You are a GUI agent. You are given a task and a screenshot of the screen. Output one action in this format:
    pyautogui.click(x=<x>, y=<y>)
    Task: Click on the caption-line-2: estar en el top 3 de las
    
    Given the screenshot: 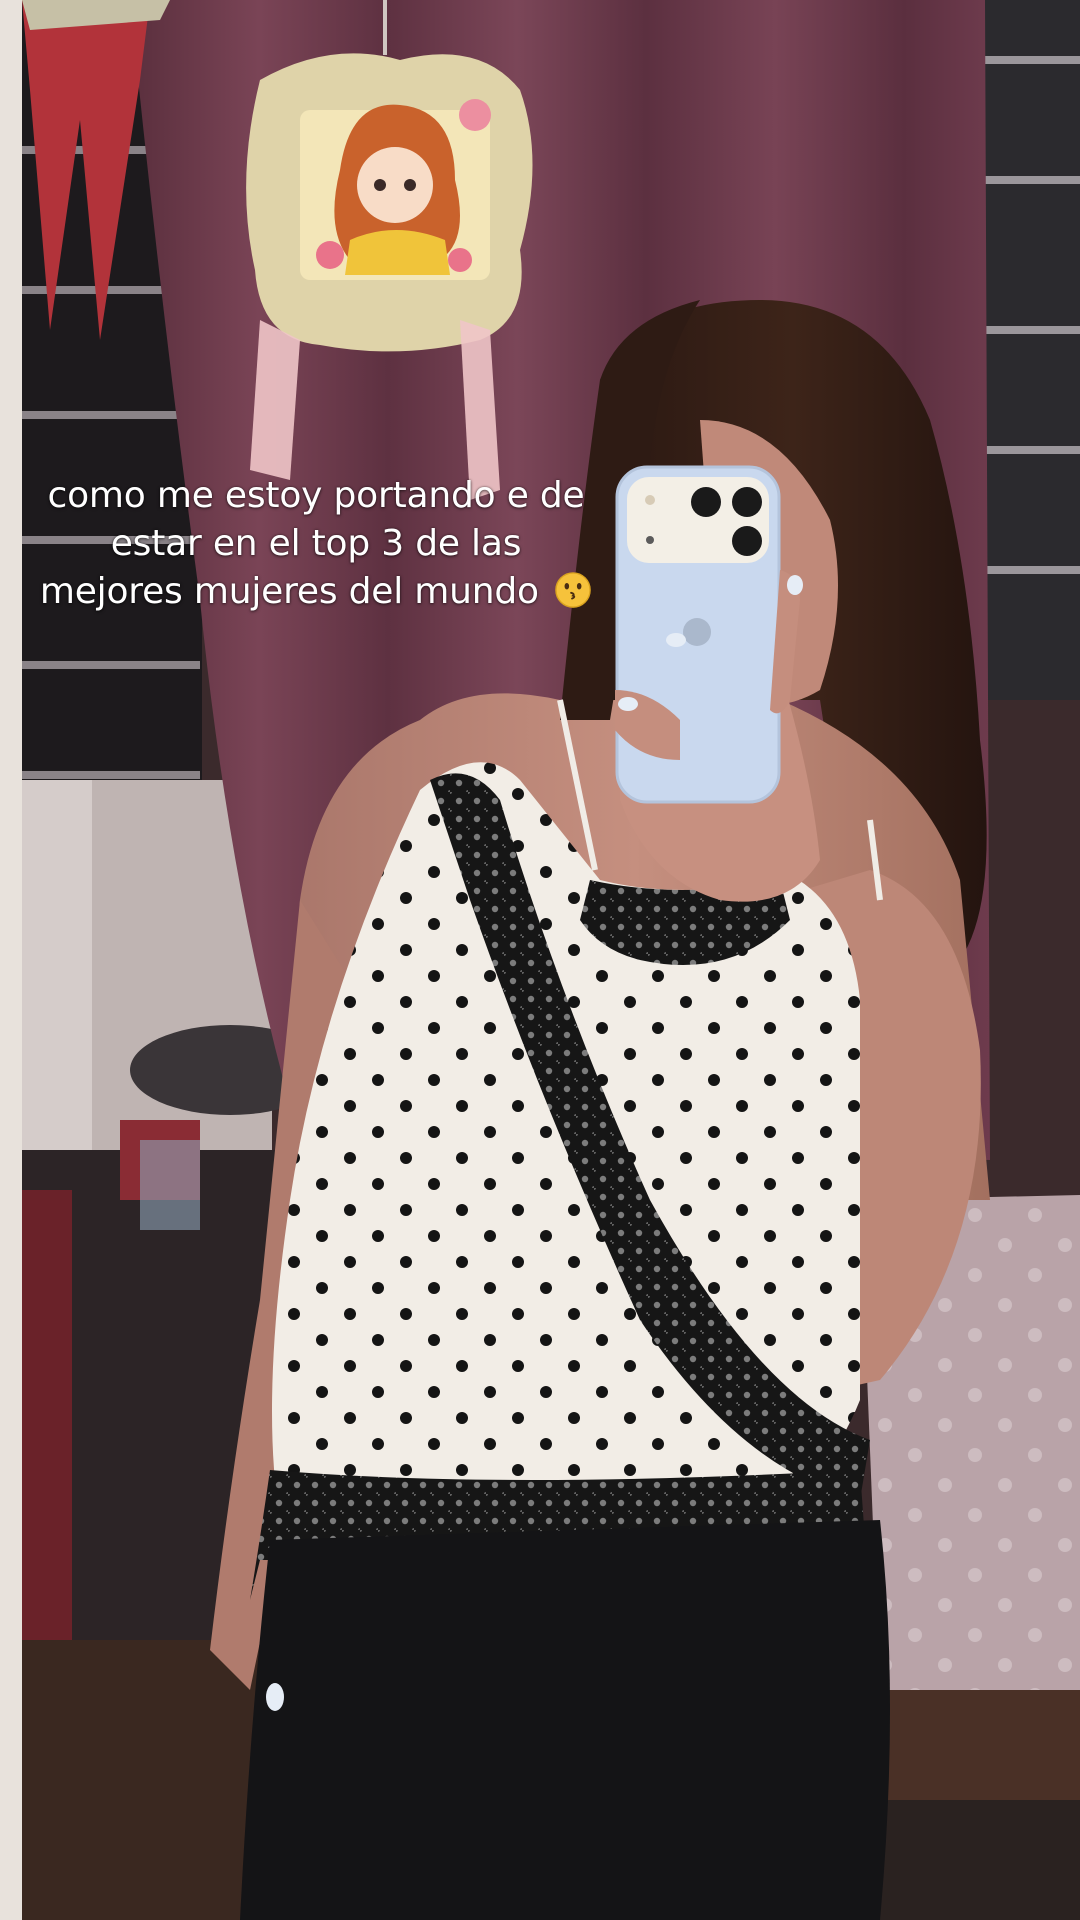 What is the action you would take?
    pyautogui.click(x=316, y=543)
    